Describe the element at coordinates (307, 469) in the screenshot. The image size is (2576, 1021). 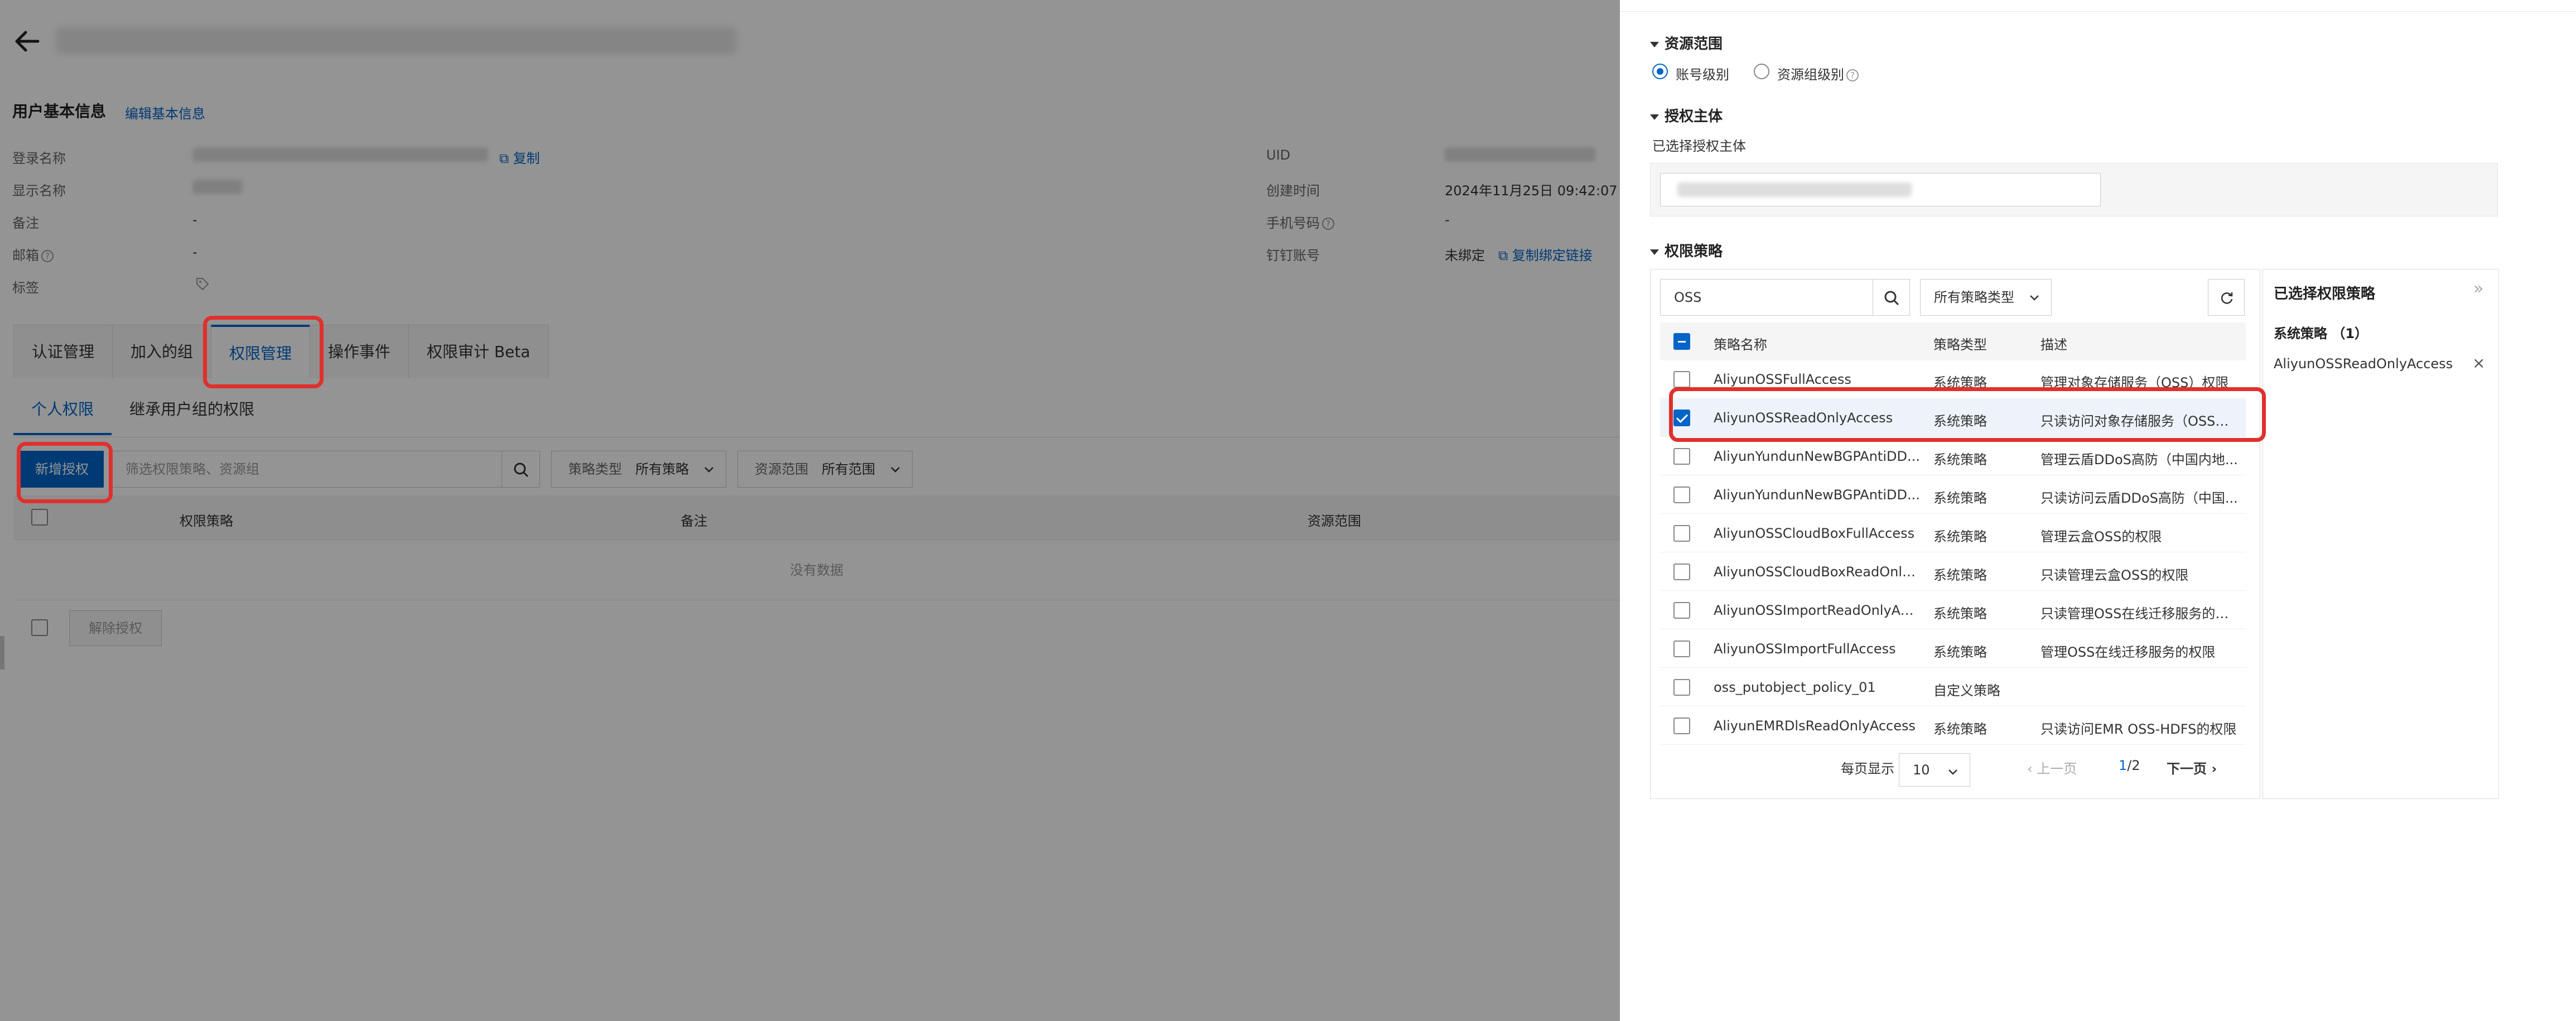
I see `filter-input: 筛选权限策略、资源组` at that location.